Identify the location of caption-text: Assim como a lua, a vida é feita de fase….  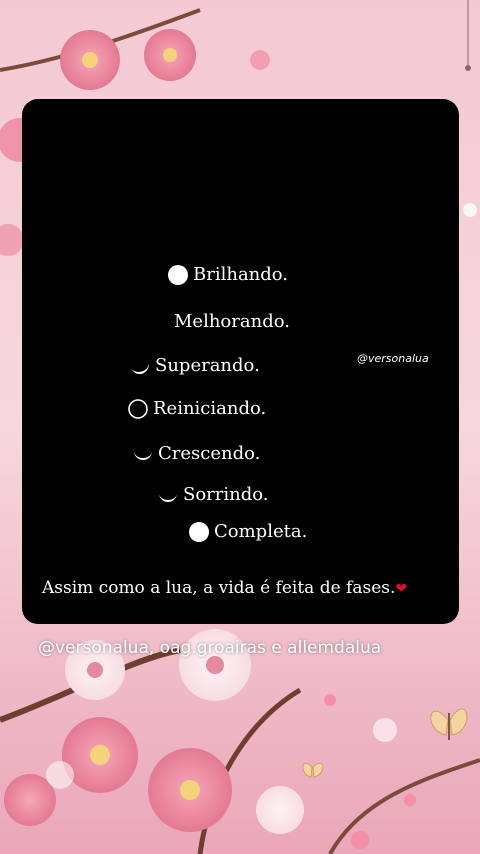
(224, 588).